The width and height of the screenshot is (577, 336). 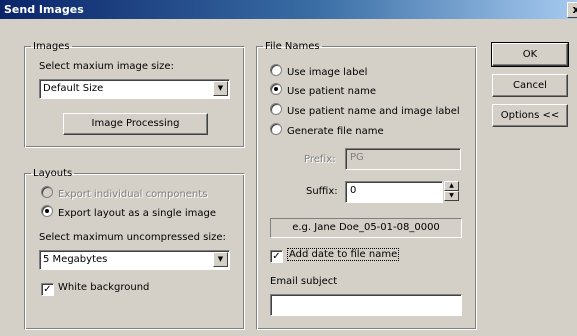 What do you see at coordinates (353, 190) in the screenshot?
I see `suffix-value: 0` at bounding box center [353, 190].